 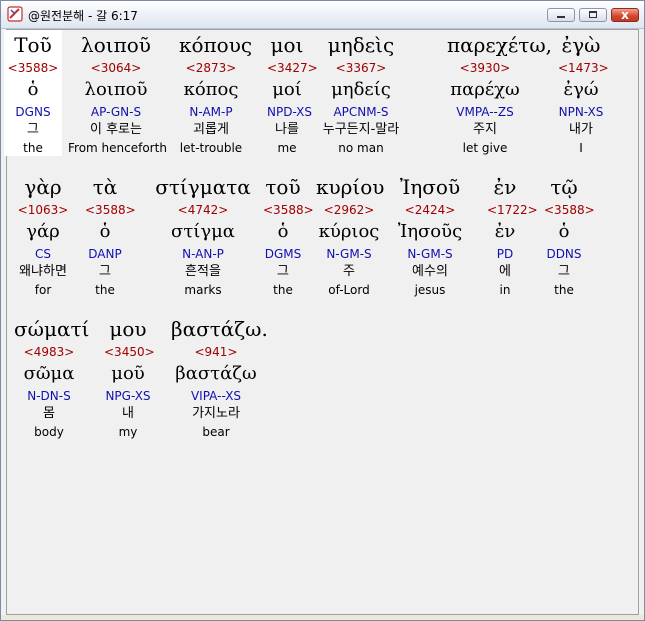 I want to click on morphology-code: NPD-XS, so click(x=290, y=112).